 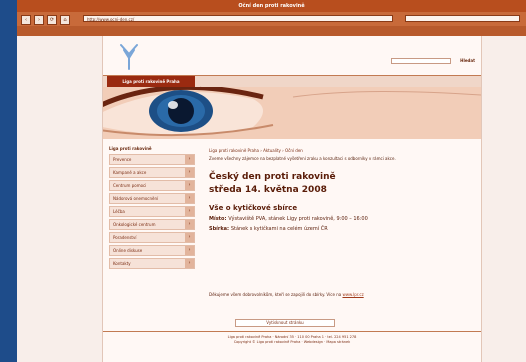 I want to click on print-button: Vytisknout stránku, so click(x=285, y=323).